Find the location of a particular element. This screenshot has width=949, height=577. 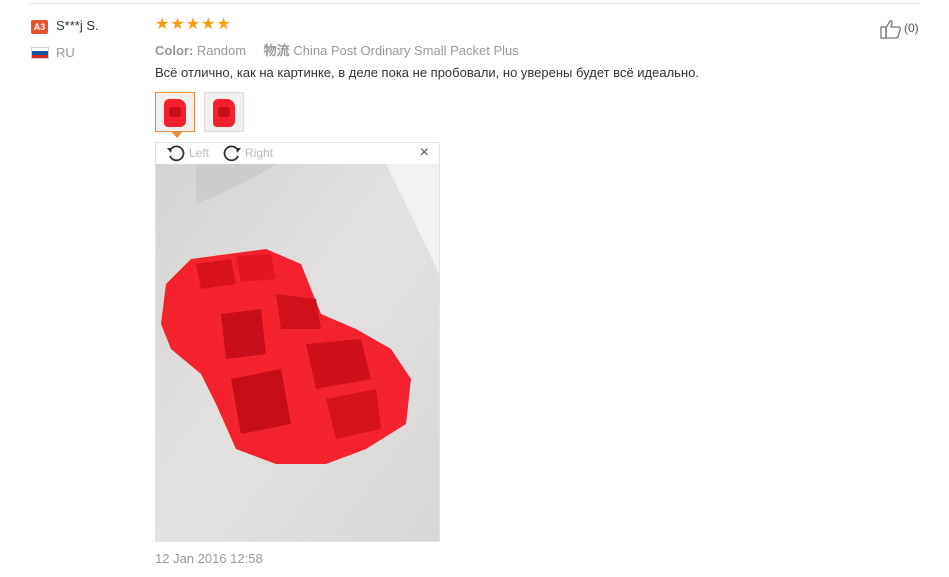

user-level-badge: A3 is located at coordinates (39, 27).